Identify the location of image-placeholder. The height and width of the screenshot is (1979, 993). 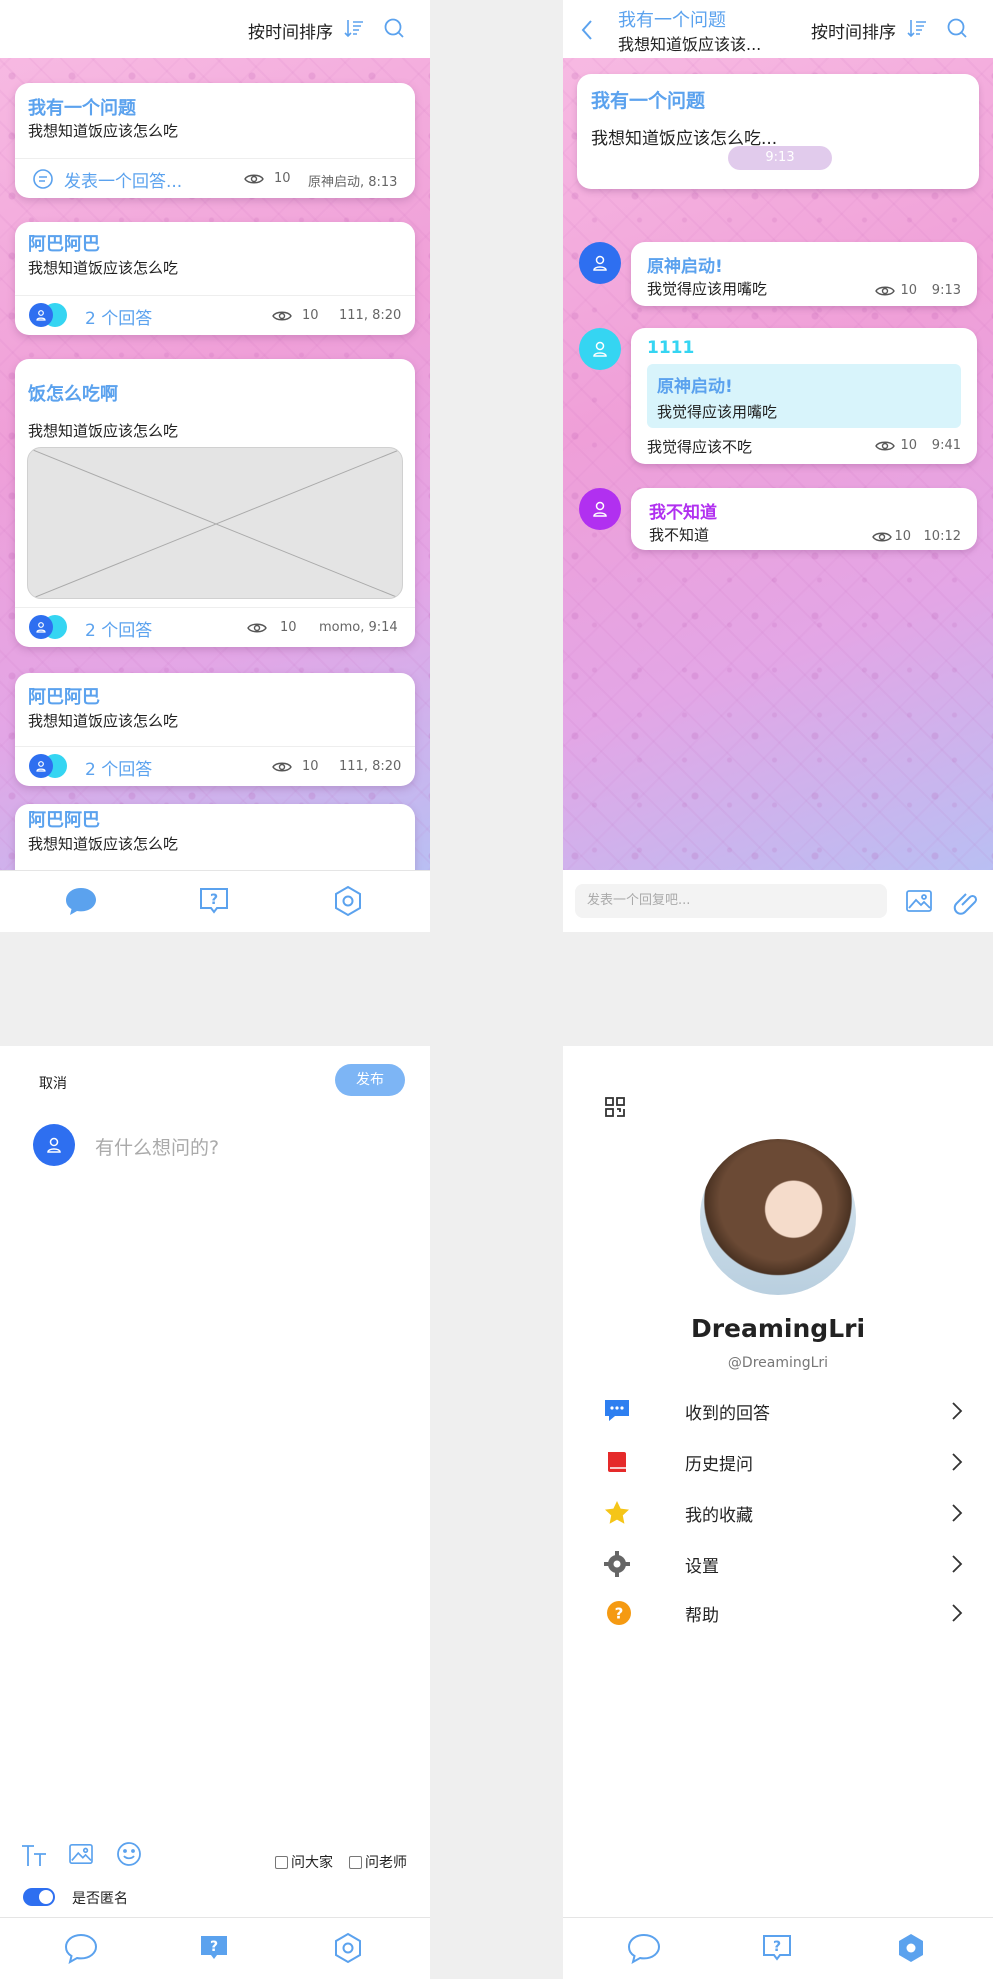
(215, 523).